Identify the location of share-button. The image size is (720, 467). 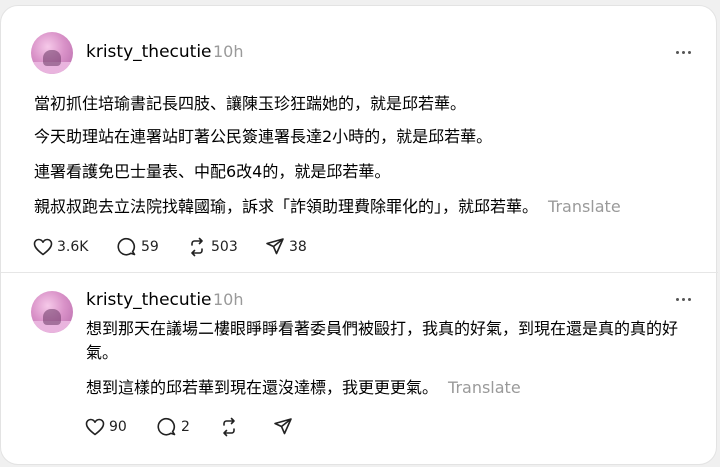
(283, 427).